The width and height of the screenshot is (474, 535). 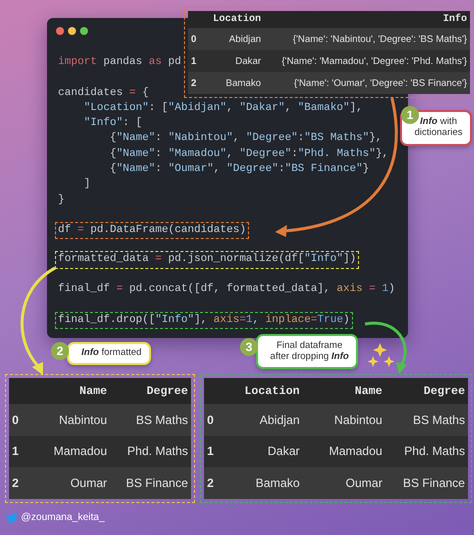 What do you see at coordinates (84, 31) in the screenshot?
I see `maximize-button` at bounding box center [84, 31].